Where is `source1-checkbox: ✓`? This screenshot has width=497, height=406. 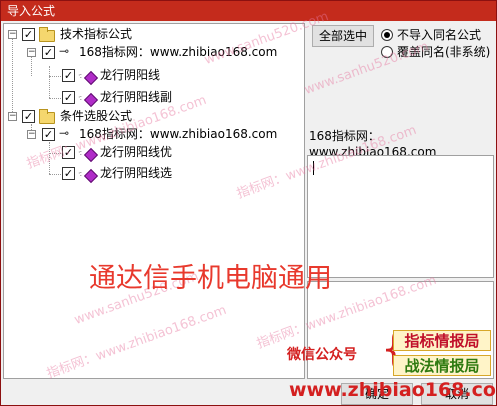
source1-checkbox: ✓ is located at coordinates (48, 52).